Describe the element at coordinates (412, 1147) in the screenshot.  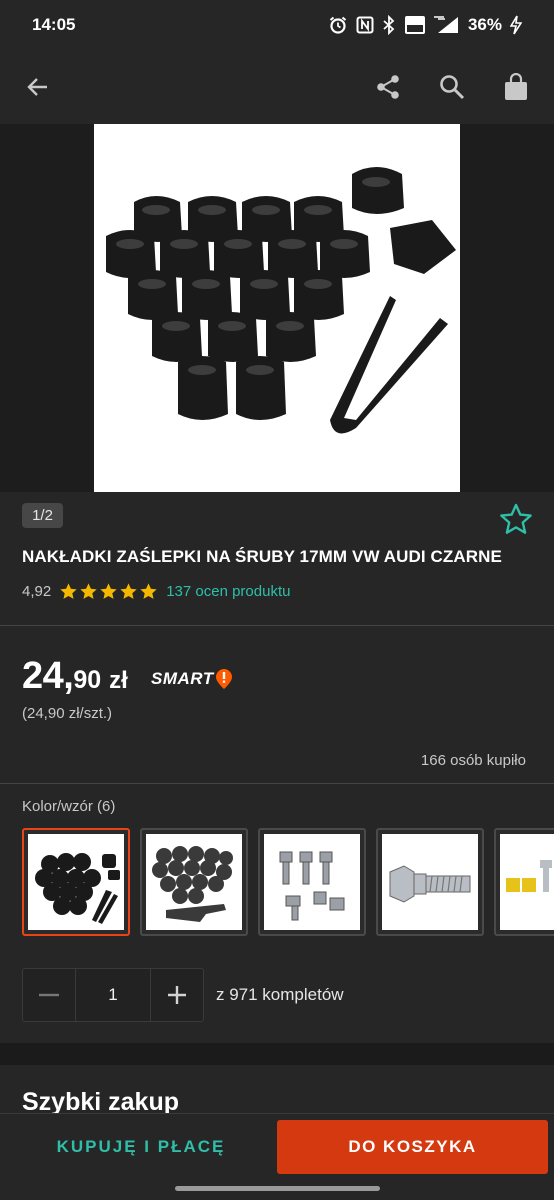
I see `add-to-cart-button: DO KOSZYKA` at that location.